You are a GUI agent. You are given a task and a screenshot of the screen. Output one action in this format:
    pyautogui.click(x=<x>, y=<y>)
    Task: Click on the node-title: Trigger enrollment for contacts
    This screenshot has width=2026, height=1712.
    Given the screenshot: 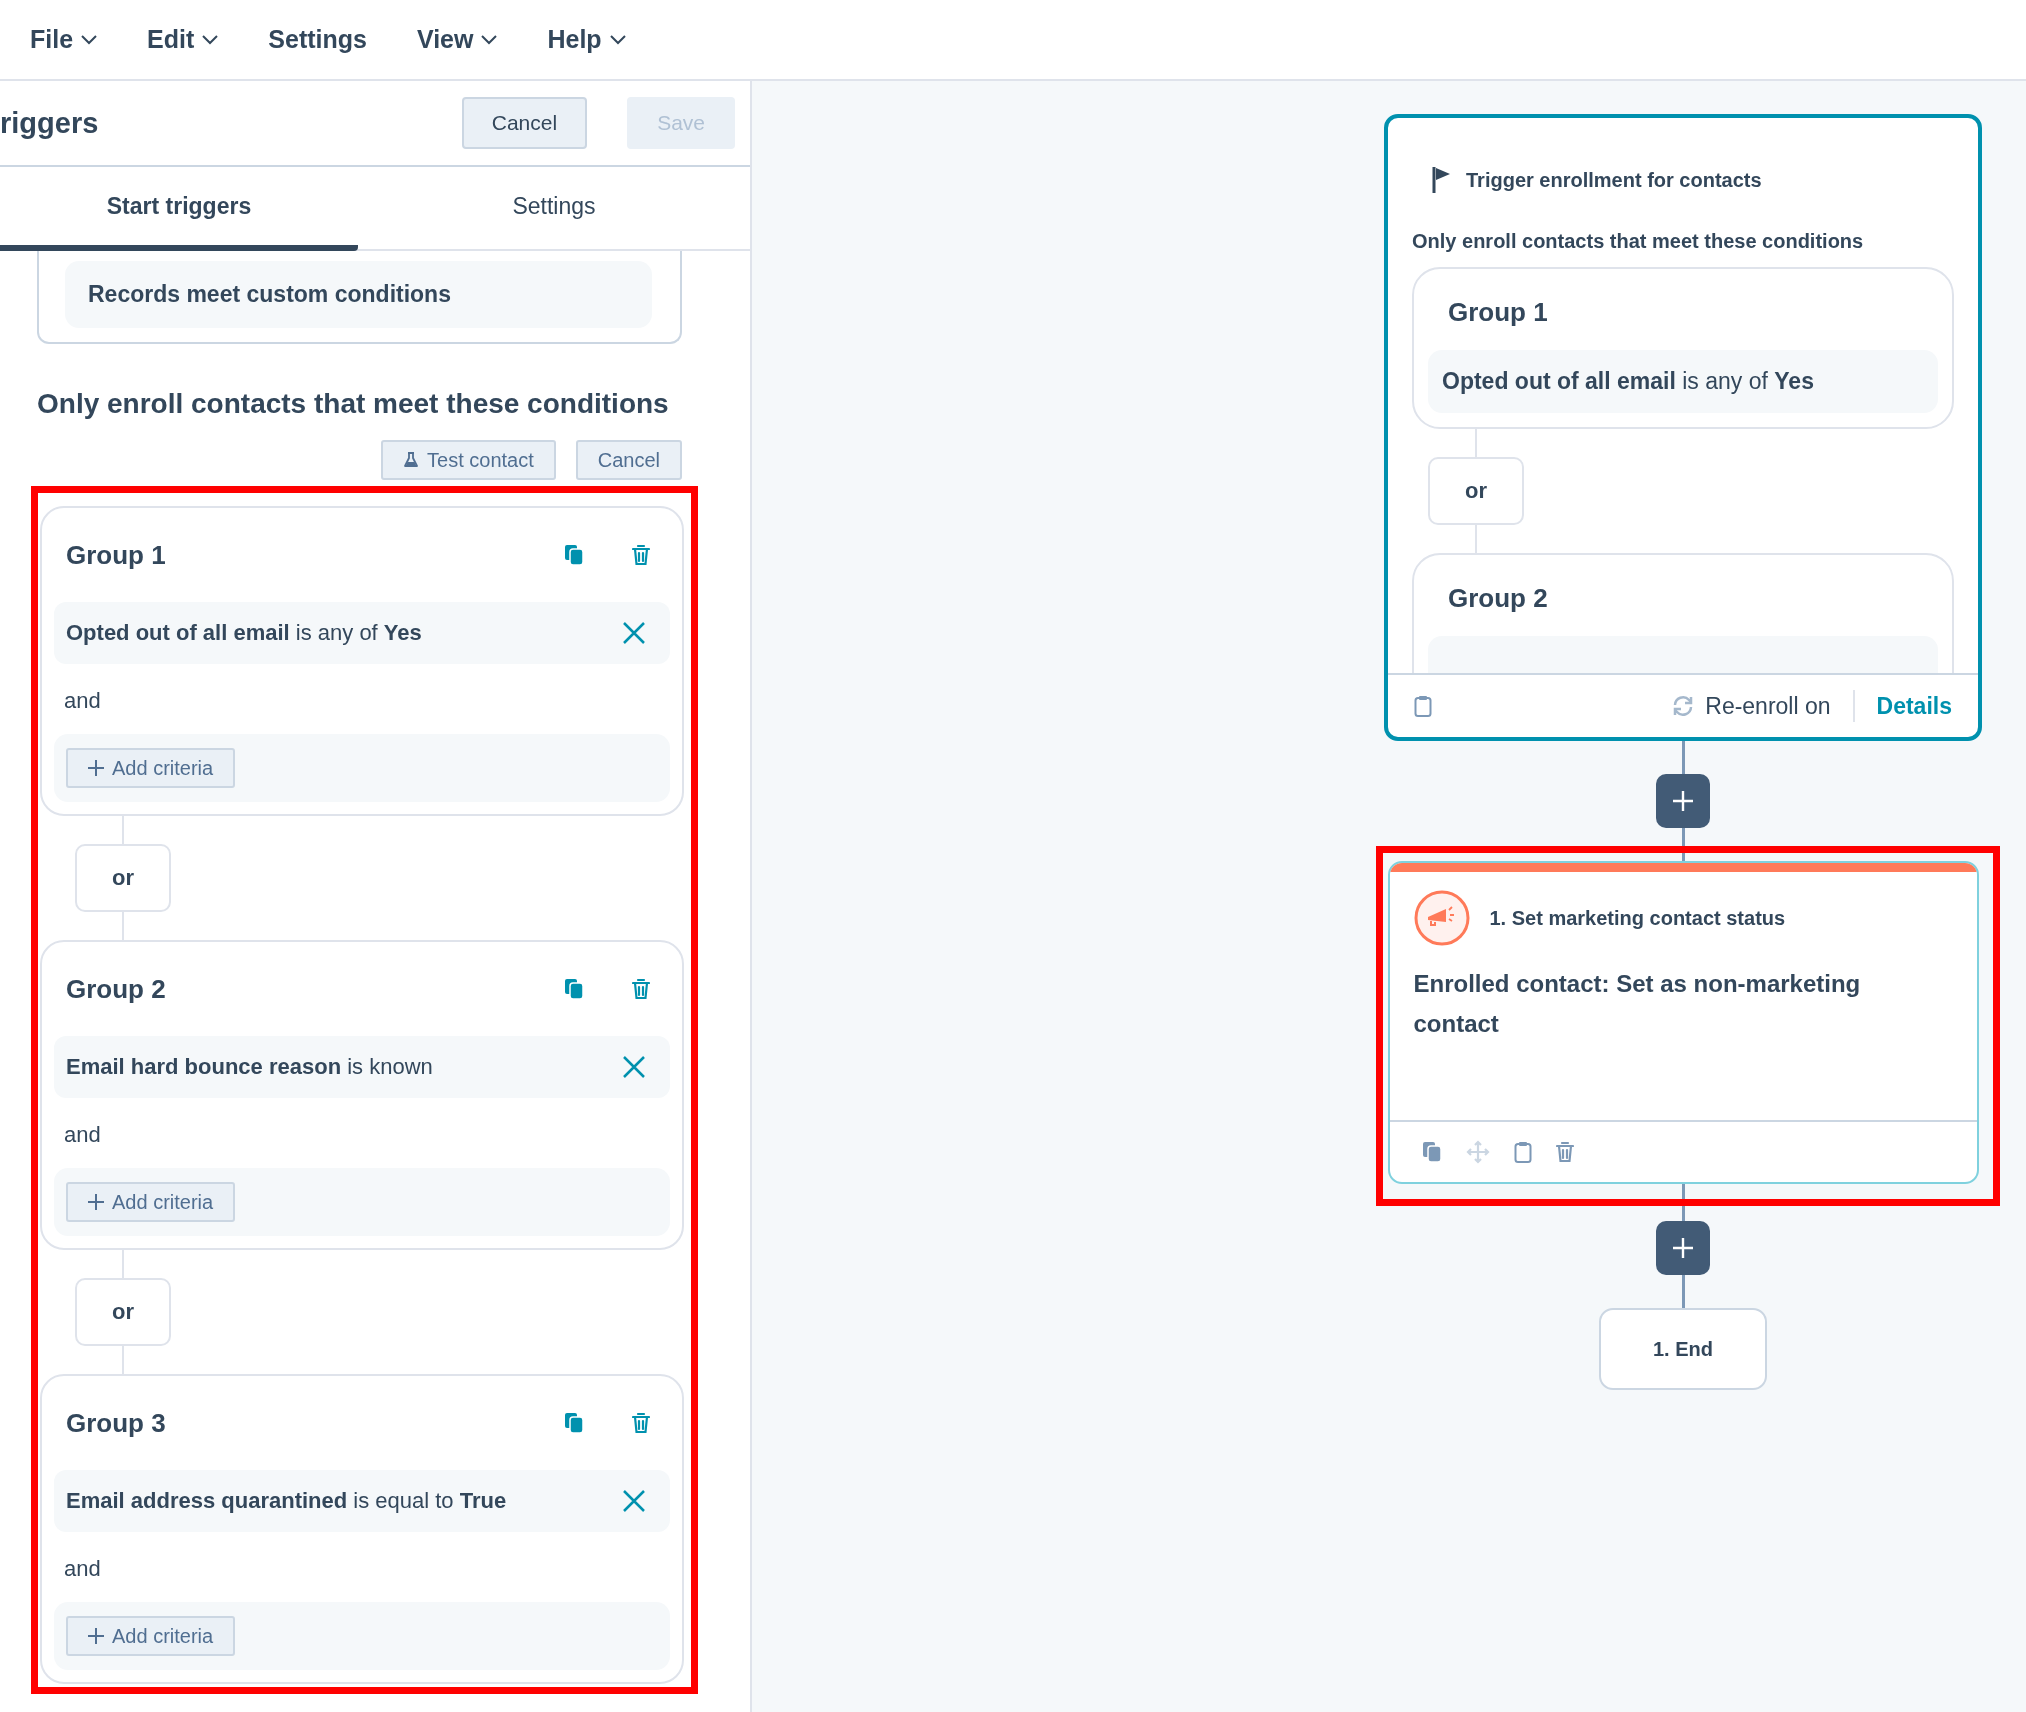 What is the action you would take?
    pyautogui.click(x=1614, y=180)
    